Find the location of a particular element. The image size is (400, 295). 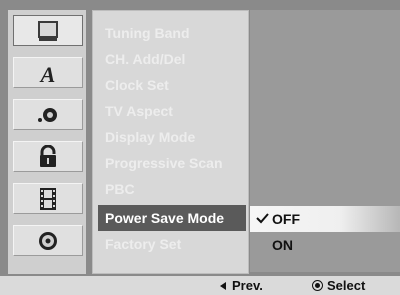

prev-label: Prev. is located at coordinates (247, 285).